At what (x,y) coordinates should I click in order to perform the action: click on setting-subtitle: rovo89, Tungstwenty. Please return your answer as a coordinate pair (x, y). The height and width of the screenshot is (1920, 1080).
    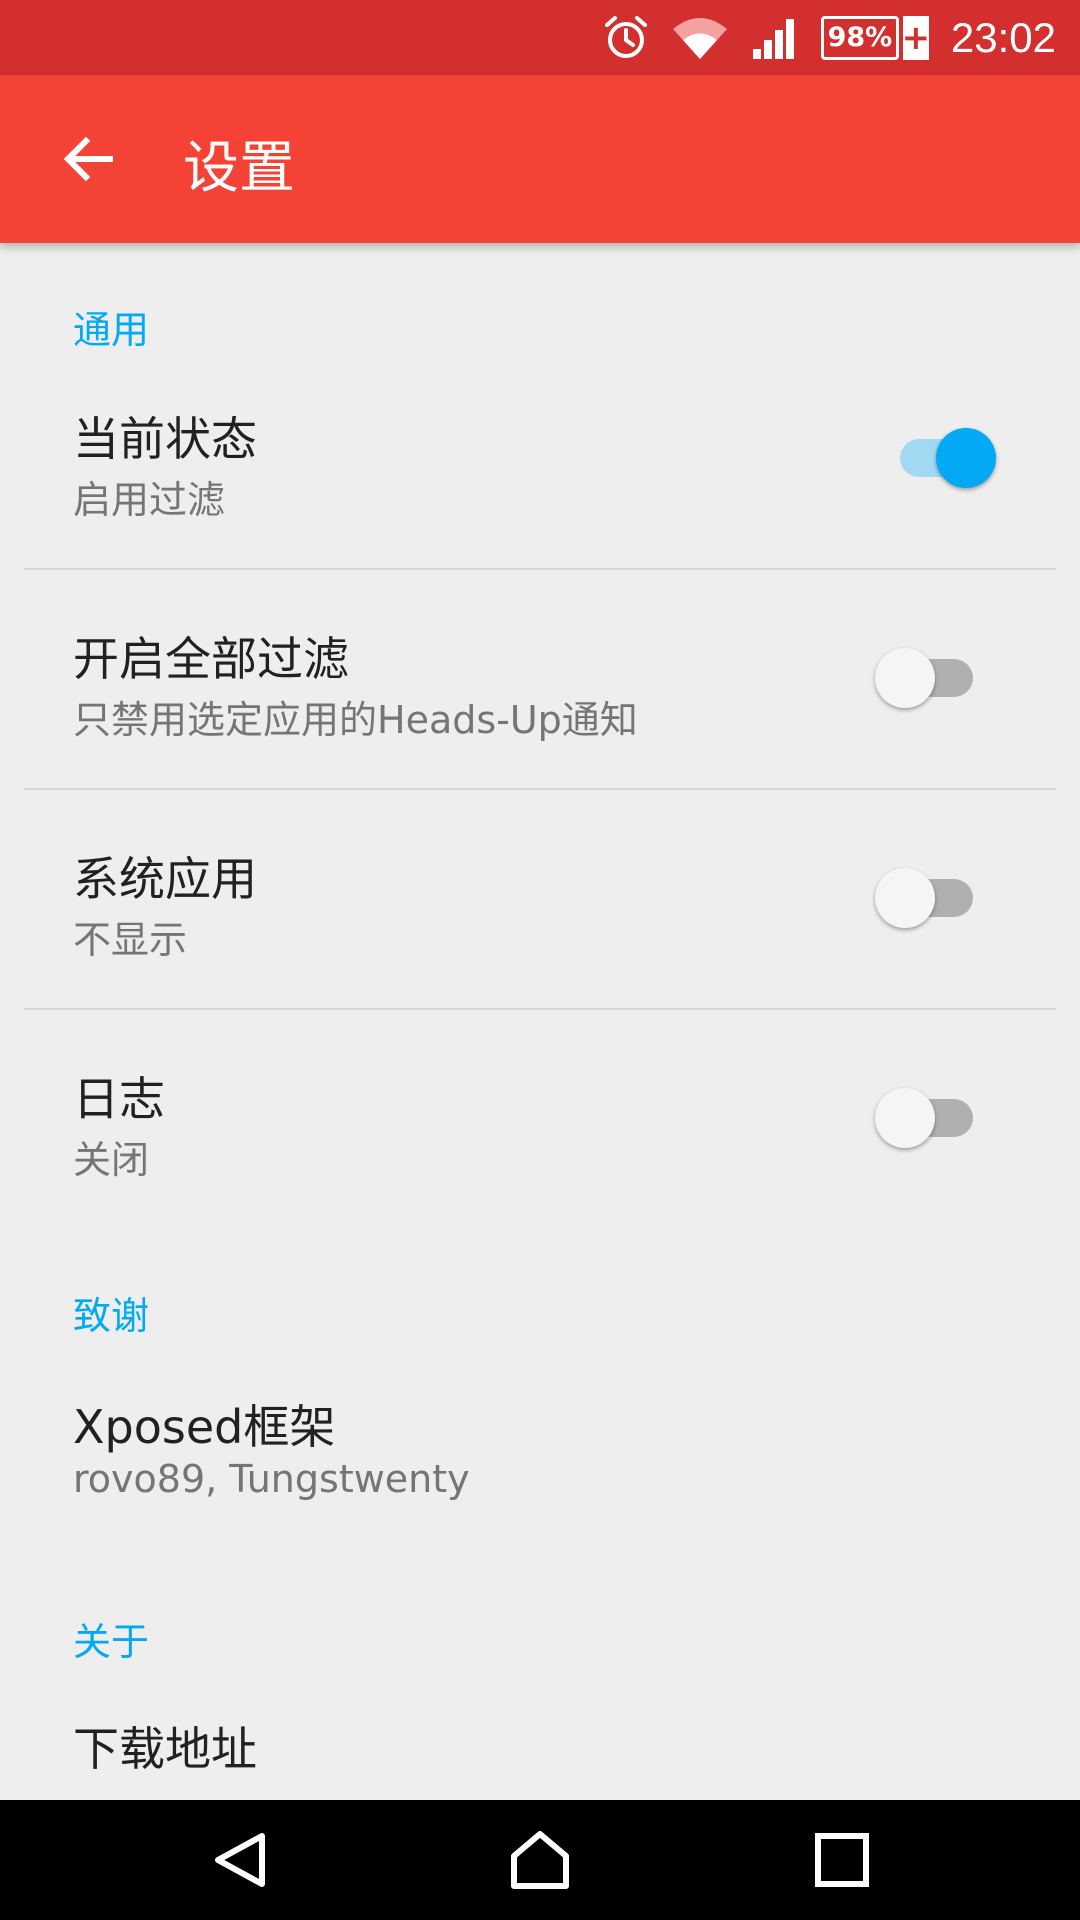
    Looking at the image, I should click on (271, 1479).